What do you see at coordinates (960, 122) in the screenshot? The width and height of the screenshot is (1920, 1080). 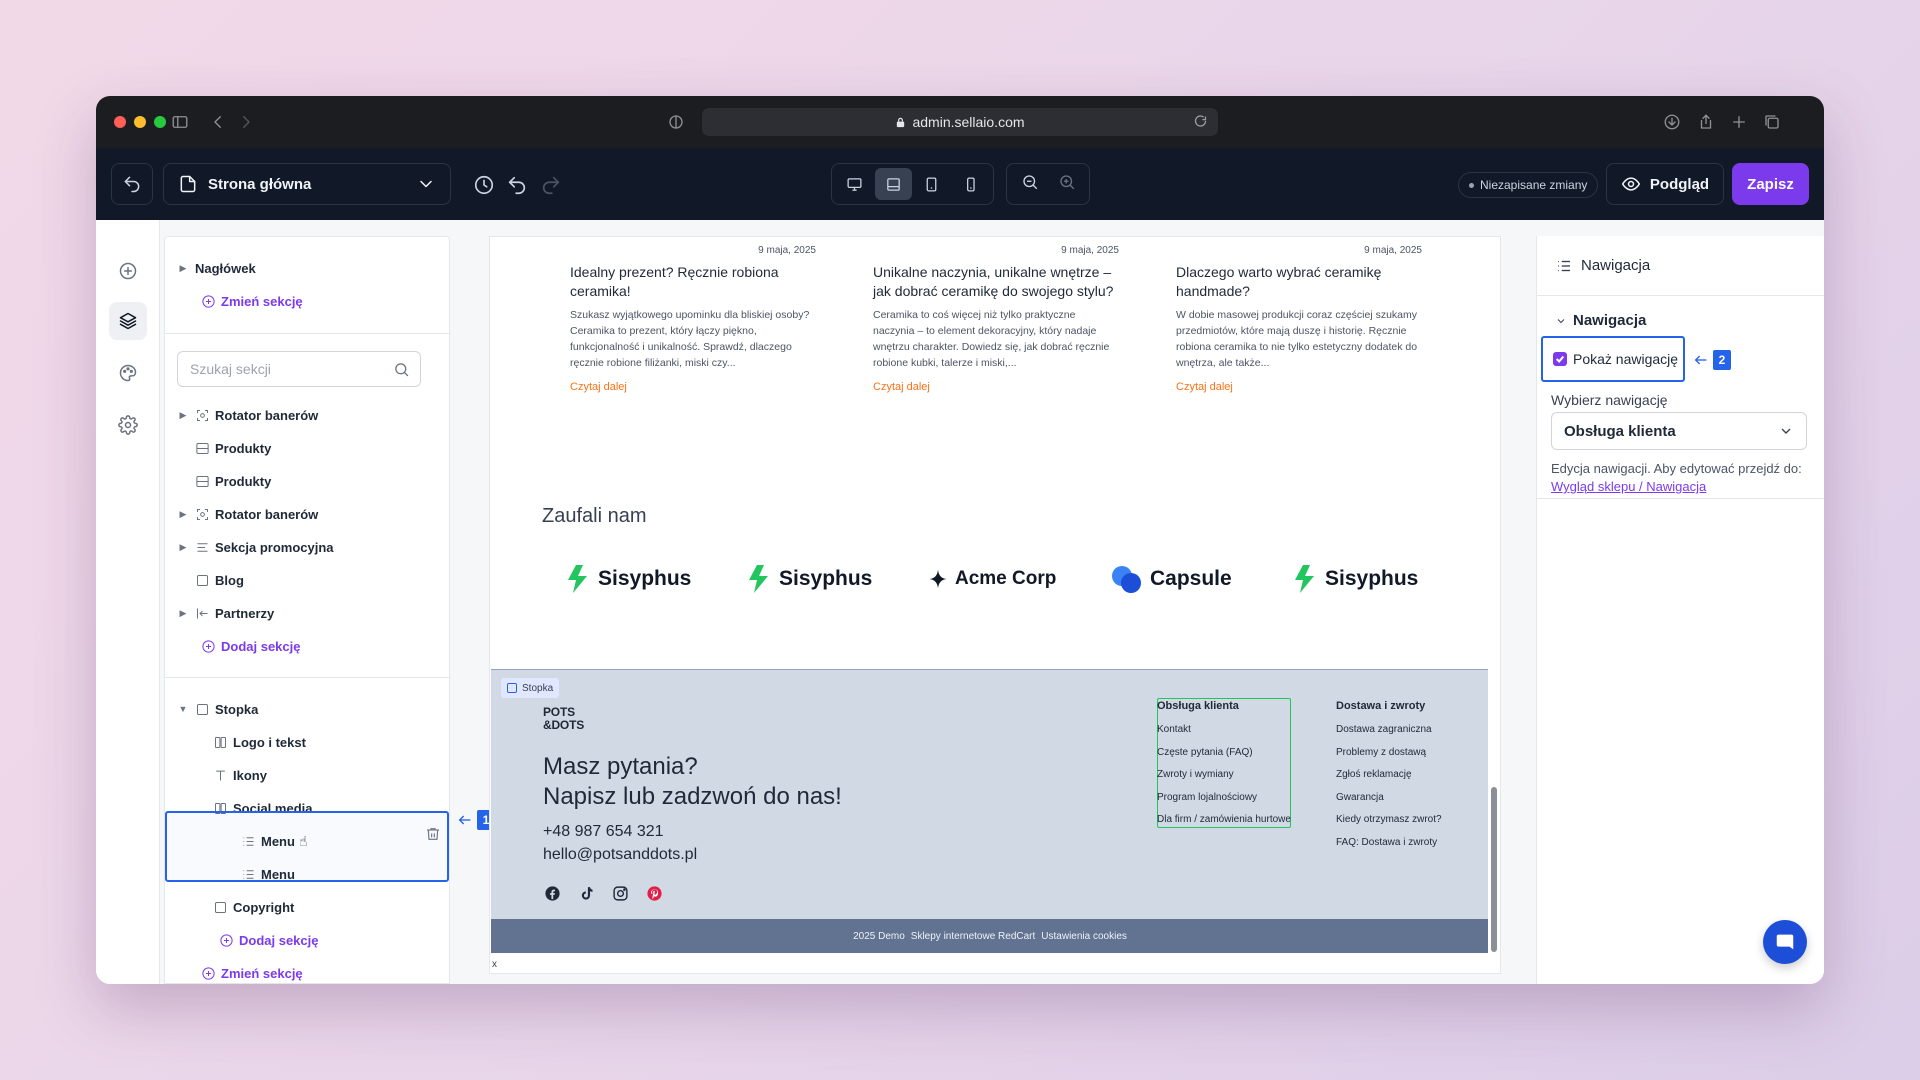 I see `address-bar: admin.sellaio.com` at bounding box center [960, 122].